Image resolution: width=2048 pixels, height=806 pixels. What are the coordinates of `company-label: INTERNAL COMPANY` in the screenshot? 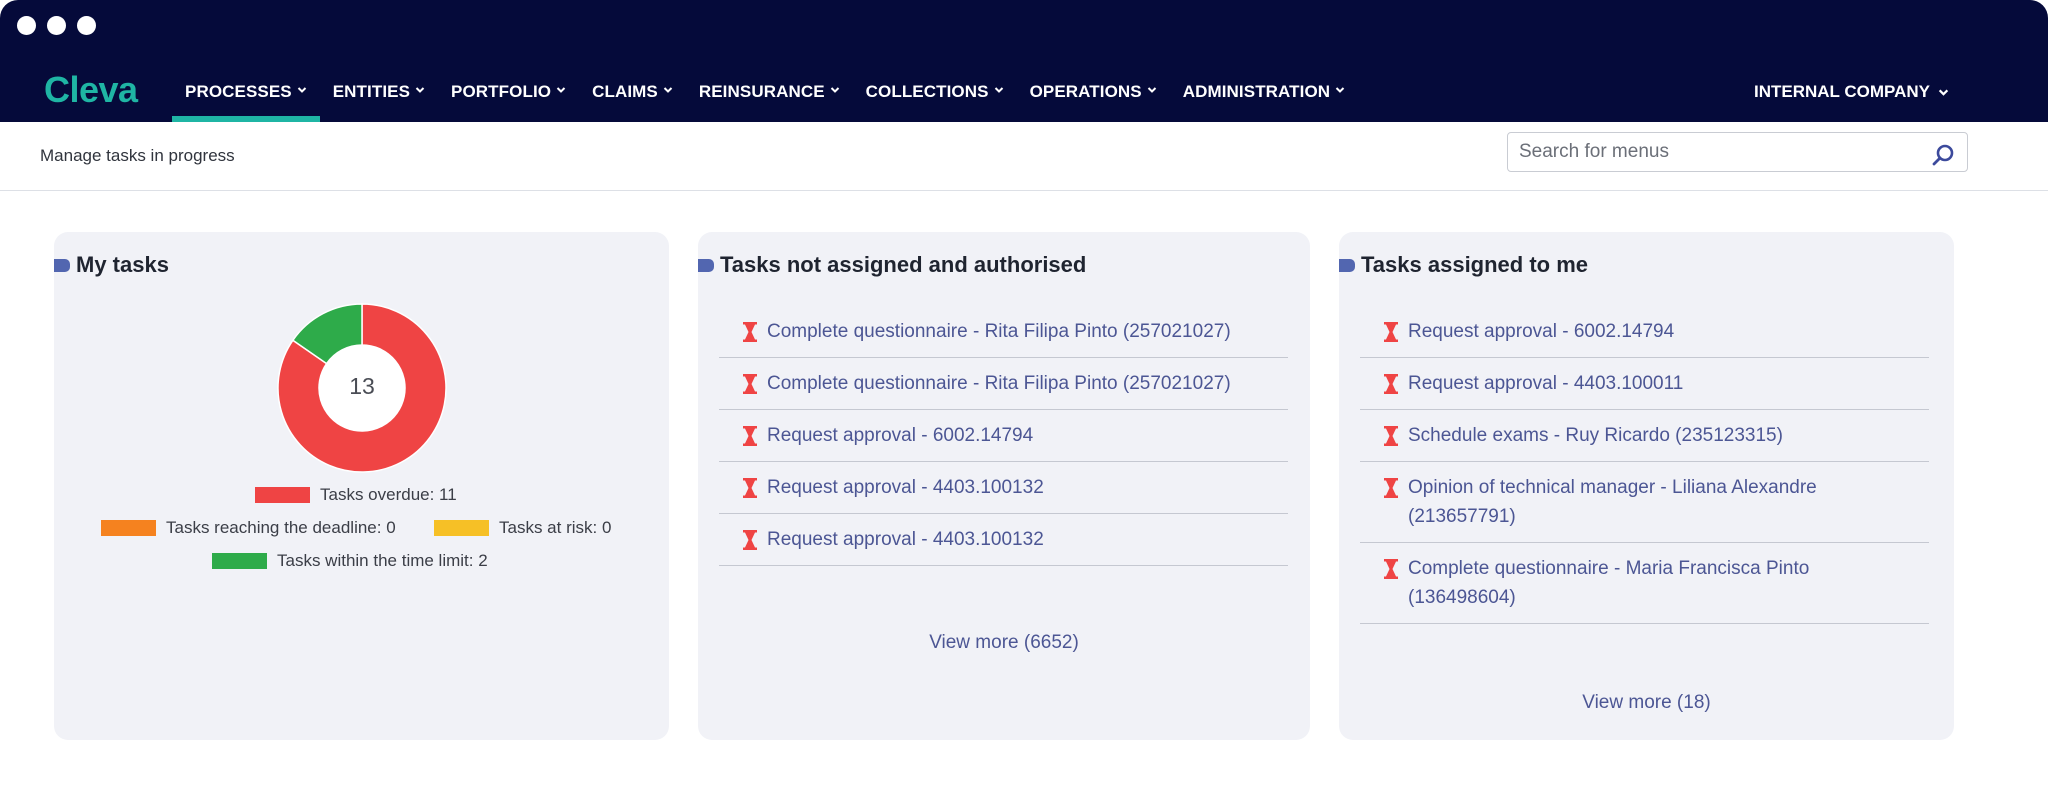 It's located at (1842, 91).